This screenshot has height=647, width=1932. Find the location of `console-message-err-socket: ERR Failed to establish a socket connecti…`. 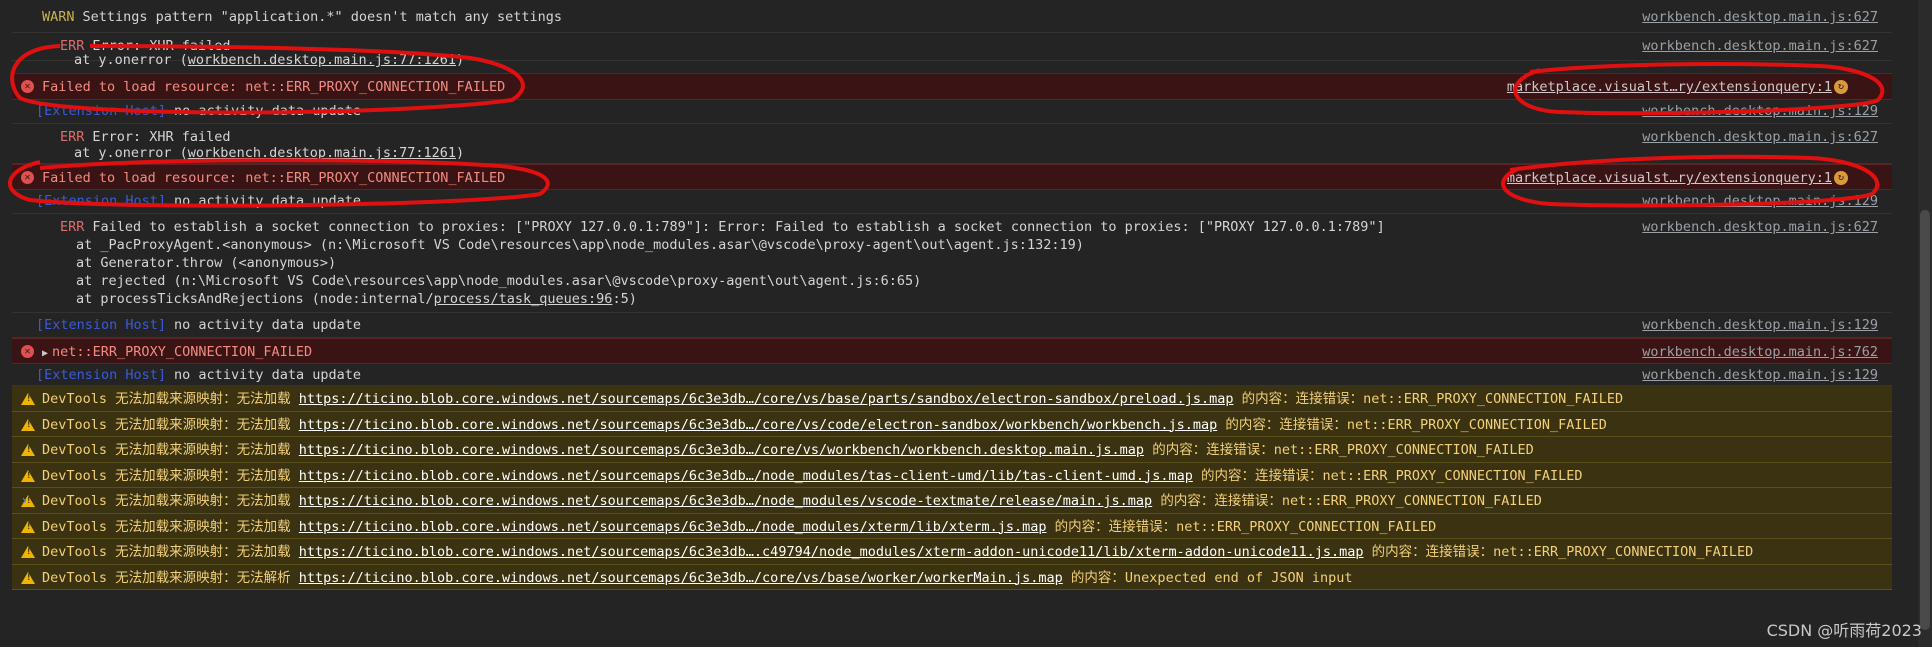

console-message-err-socket: ERR Failed to establish a socket connecti… is located at coordinates (952, 263).